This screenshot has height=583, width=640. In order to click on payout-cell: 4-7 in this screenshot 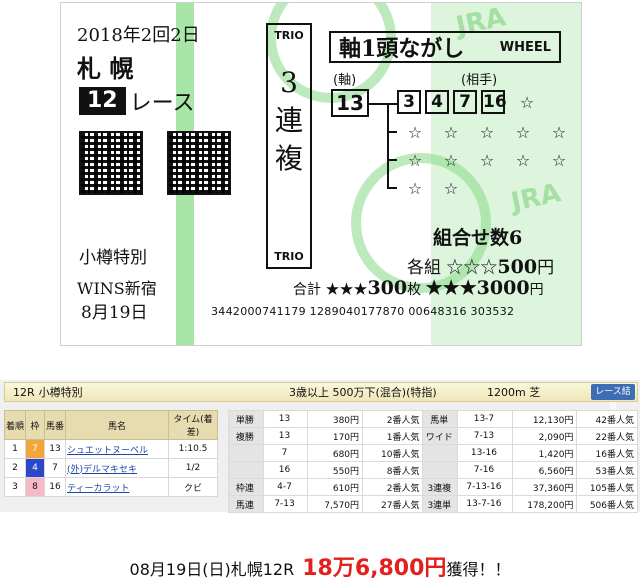, I will do `click(285, 487)`.